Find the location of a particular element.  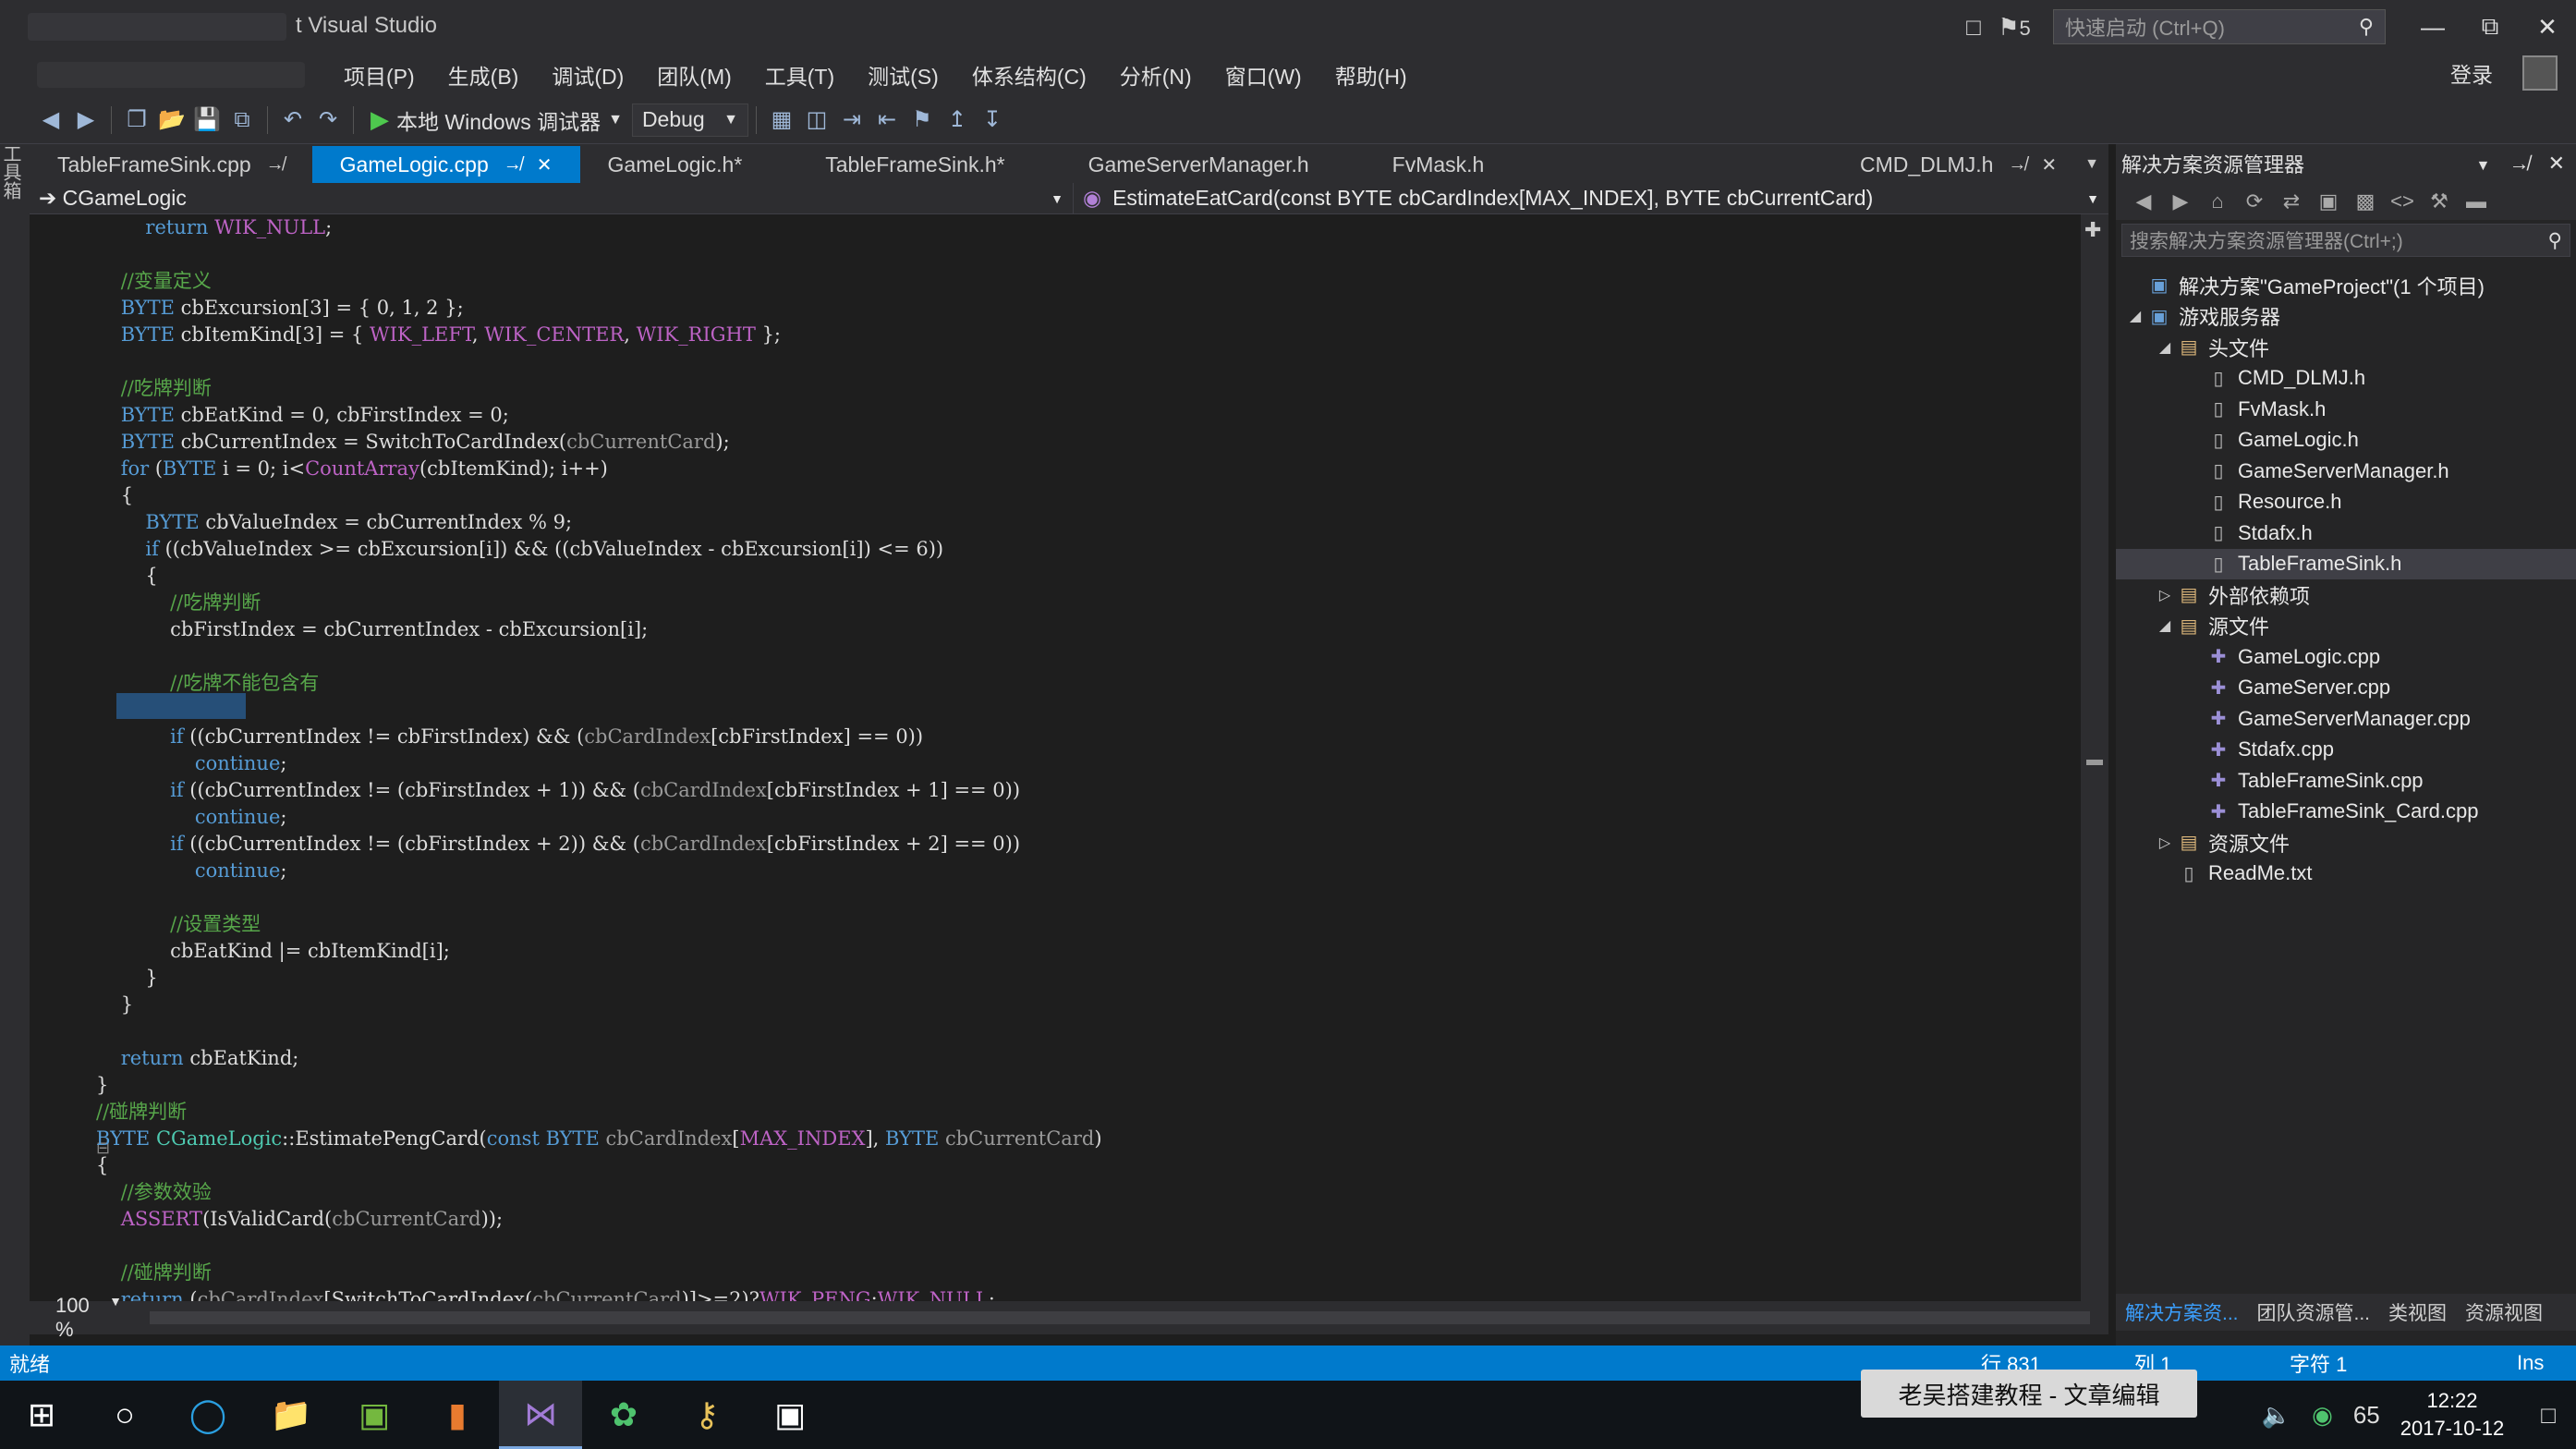

tree-item: ◢ ▤ 源文件 is located at coordinates (2346, 626).